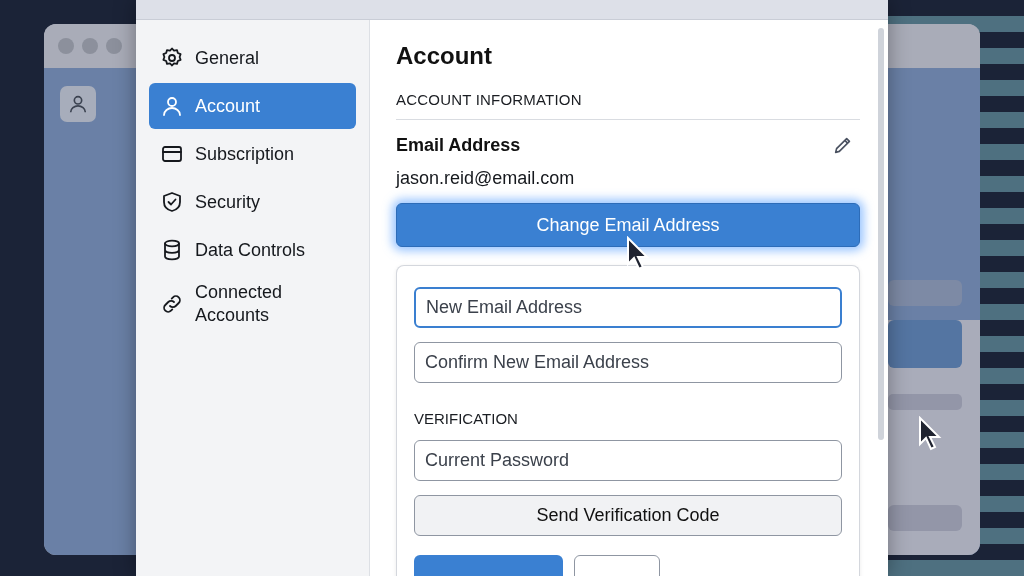 The height and width of the screenshot is (576, 1024). Describe the element at coordinates (252, 202) in the screenshot. I see `sidebar-item: Security` at that location.